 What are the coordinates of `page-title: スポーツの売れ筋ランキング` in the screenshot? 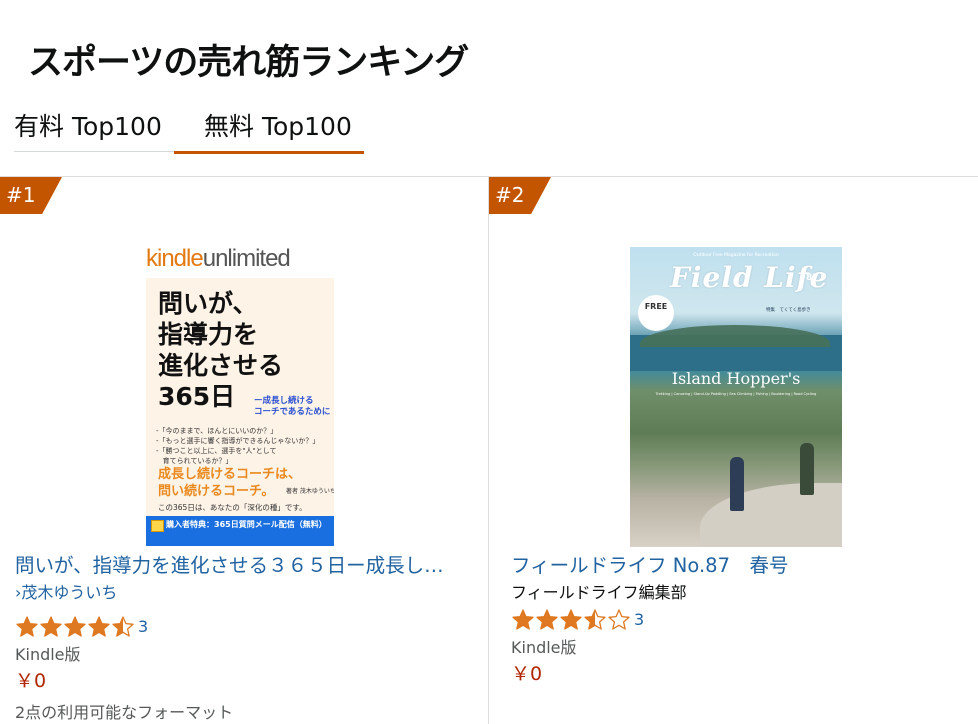 It's located at (248, 63).